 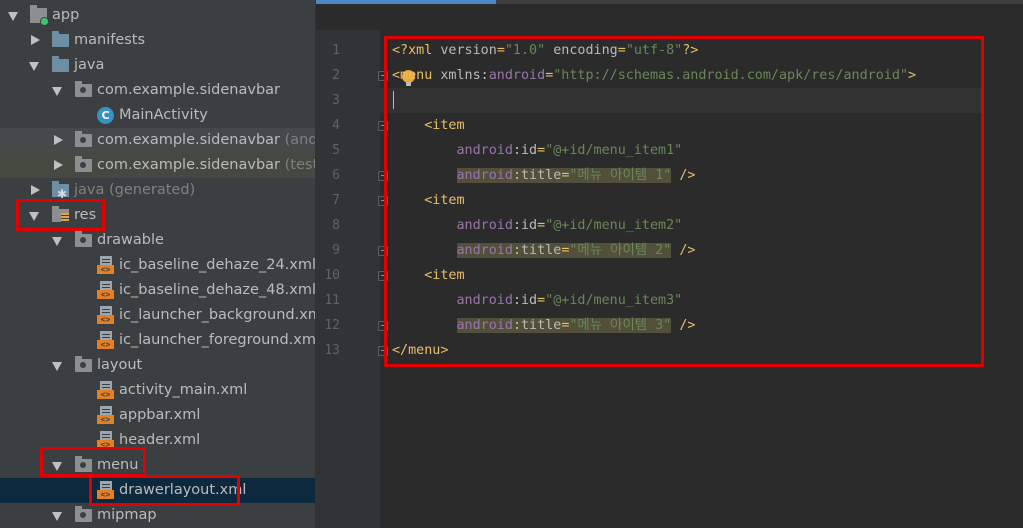 I want to click on tree-item-label: activity_main.xml, so click(x=183, y=390).